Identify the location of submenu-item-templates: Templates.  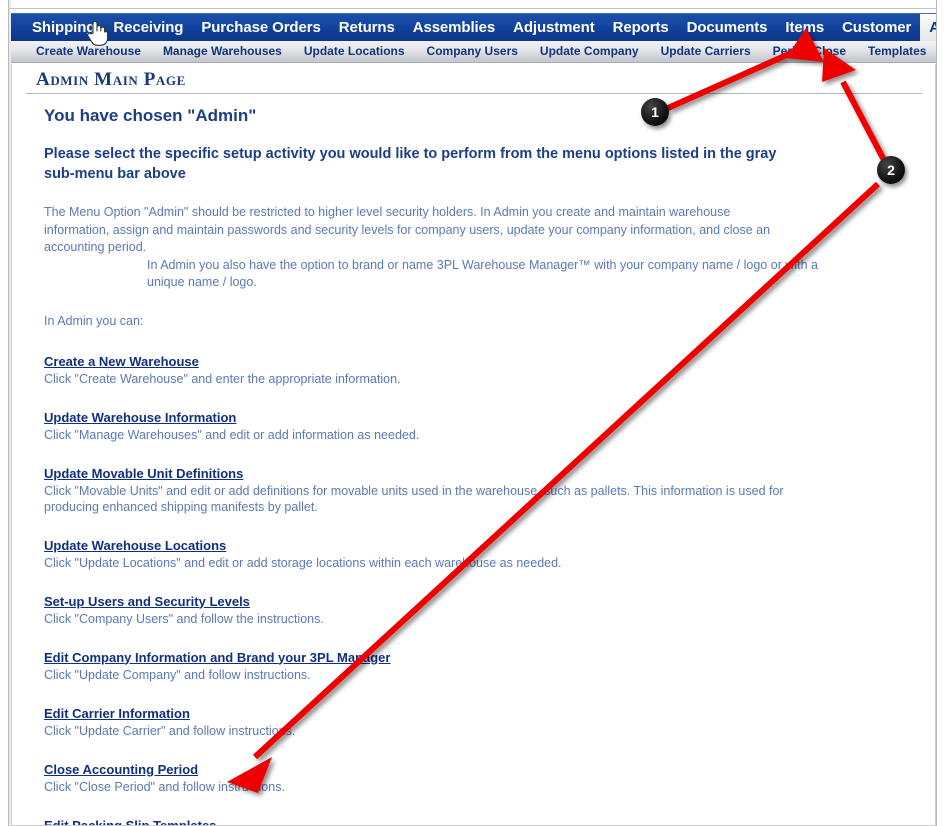
(896, 51).